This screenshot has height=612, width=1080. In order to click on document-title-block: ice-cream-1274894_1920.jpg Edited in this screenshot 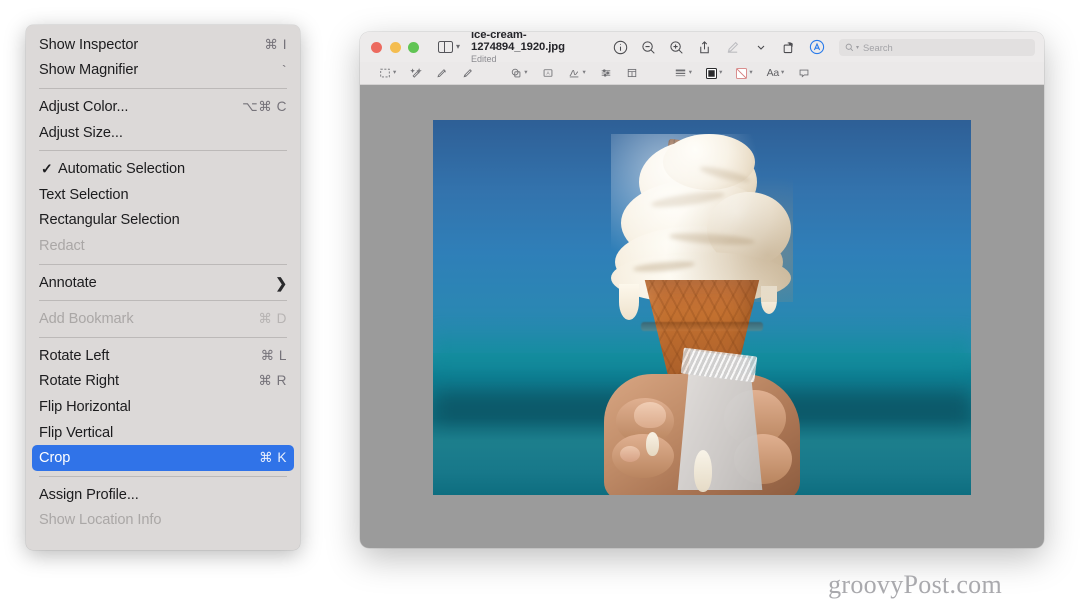, I will do `click(541, 48)`.